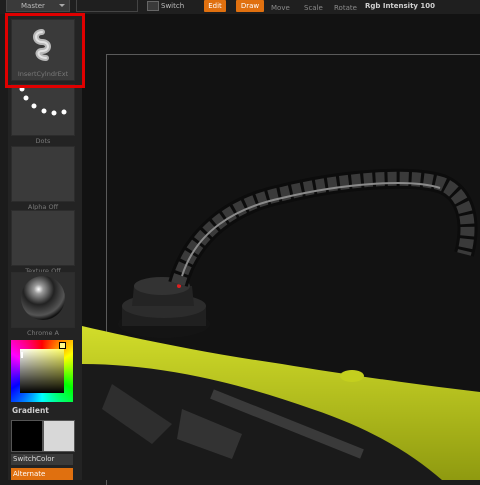 The height and width of the screenshot is (485, 480). What do you see at coordinates (45, 50) in the screenshot?
I see `selection-highlight` at bounding box center [45, 50].